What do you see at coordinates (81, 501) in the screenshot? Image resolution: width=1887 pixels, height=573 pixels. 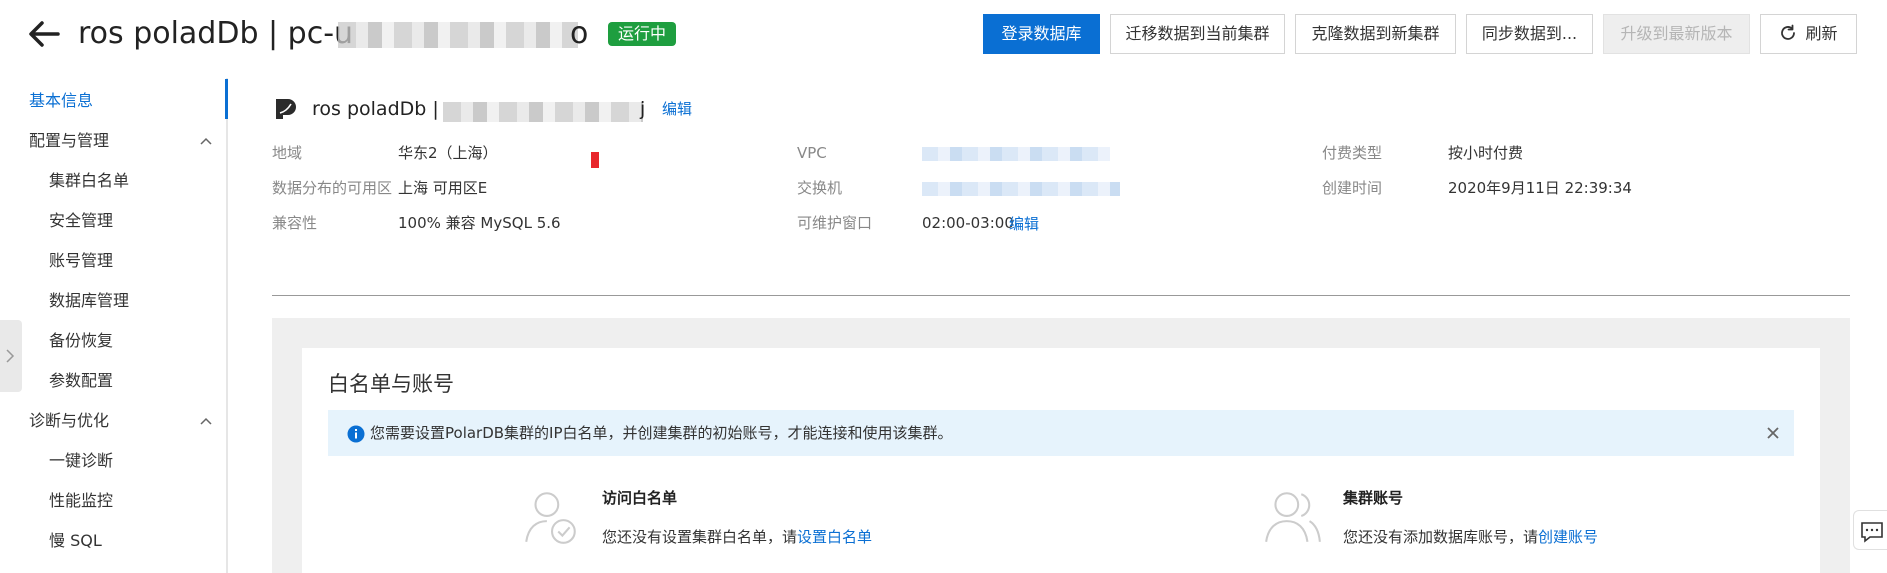 I see `sidebar-item-performance: 性能监控` at bounding box center [81, 501].